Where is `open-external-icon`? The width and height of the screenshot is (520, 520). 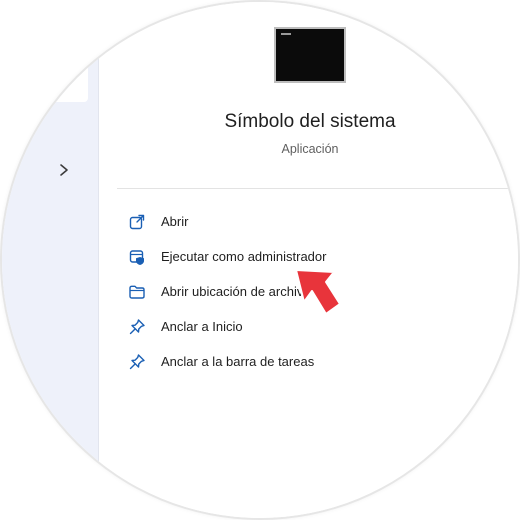 open-external-icon is located at coordinates (137, 222).